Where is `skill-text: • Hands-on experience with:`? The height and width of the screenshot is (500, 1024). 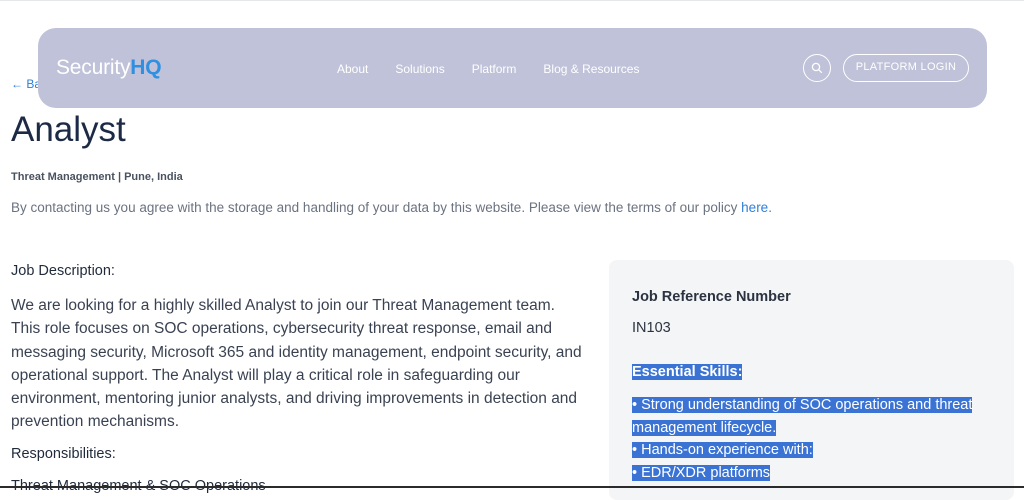
skill-text: • Hands-on experience with: is located at coordinates (722, 450).